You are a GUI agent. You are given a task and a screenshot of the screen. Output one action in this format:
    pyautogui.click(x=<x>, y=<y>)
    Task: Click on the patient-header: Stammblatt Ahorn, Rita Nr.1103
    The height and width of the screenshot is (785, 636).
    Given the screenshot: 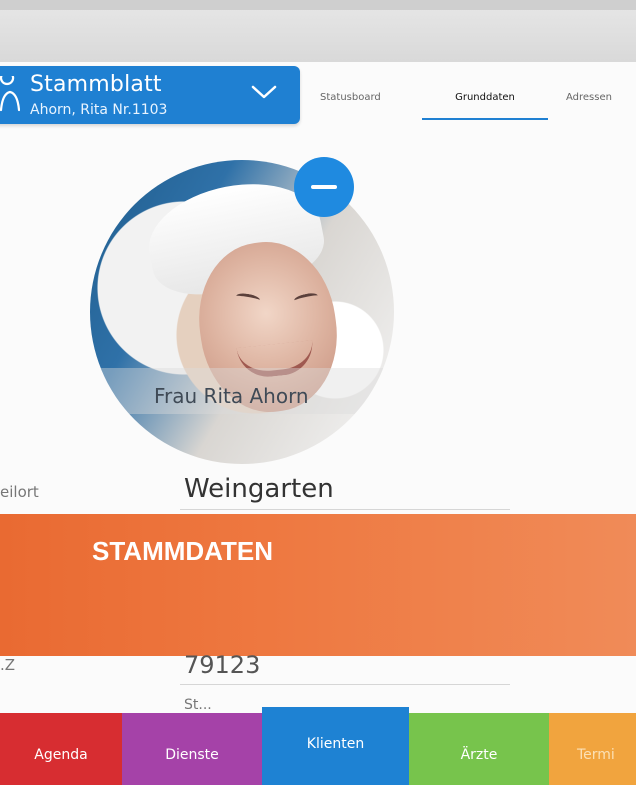 What is the action you would take?
    pyautogui.click(x=150, y=95)
    